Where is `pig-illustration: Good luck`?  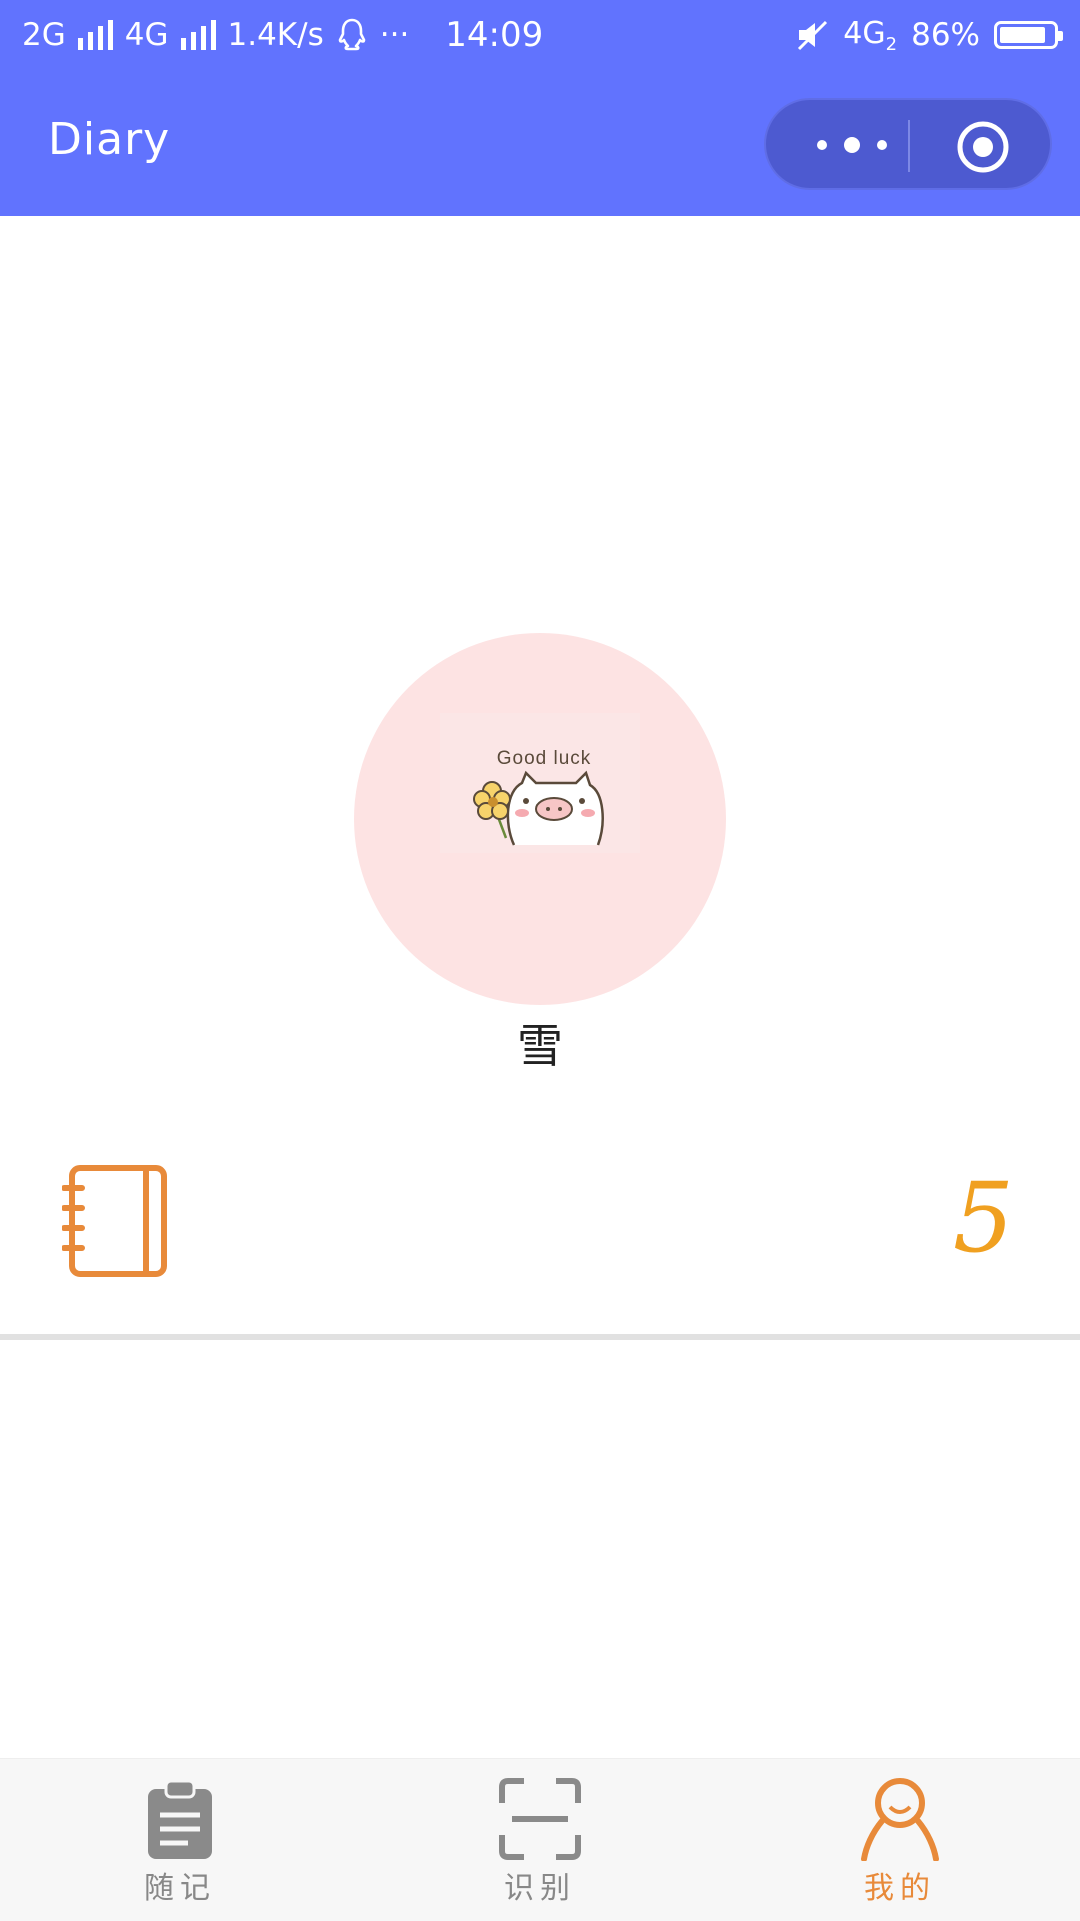 pig-illustration: Good luck is located at coordinates (540, 783).